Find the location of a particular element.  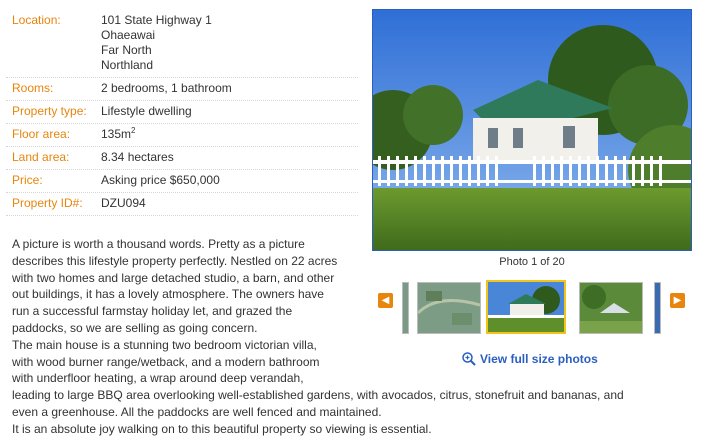

detail-row-rooms: Rooms: 2 bedrooms, 1 bathroom is located at coordinates (182, 89).